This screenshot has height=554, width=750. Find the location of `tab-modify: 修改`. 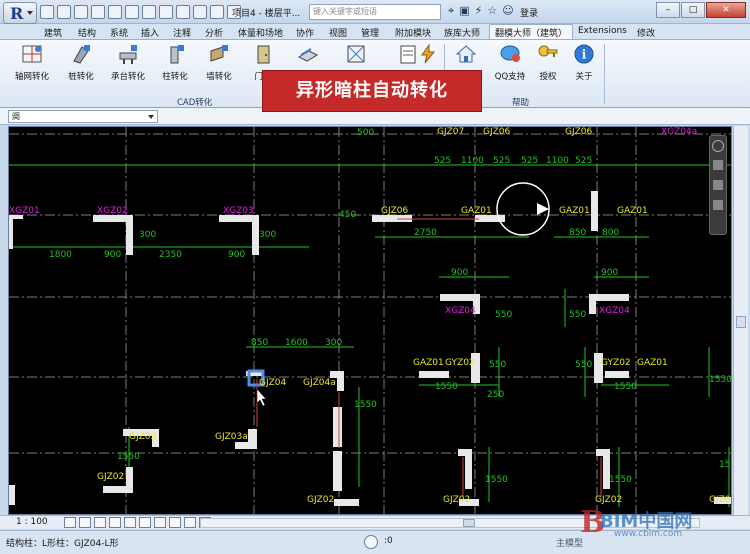

tab-modify: 修改 is located at coordinates (646, 32).